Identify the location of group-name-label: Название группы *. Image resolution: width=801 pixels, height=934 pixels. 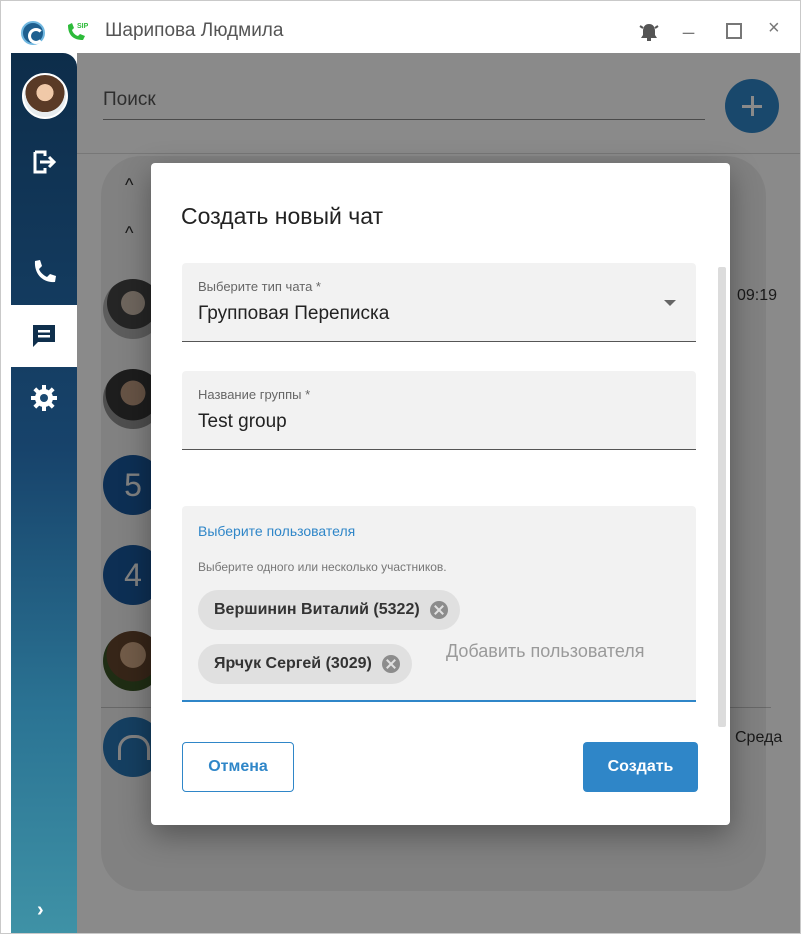
(254, 394).